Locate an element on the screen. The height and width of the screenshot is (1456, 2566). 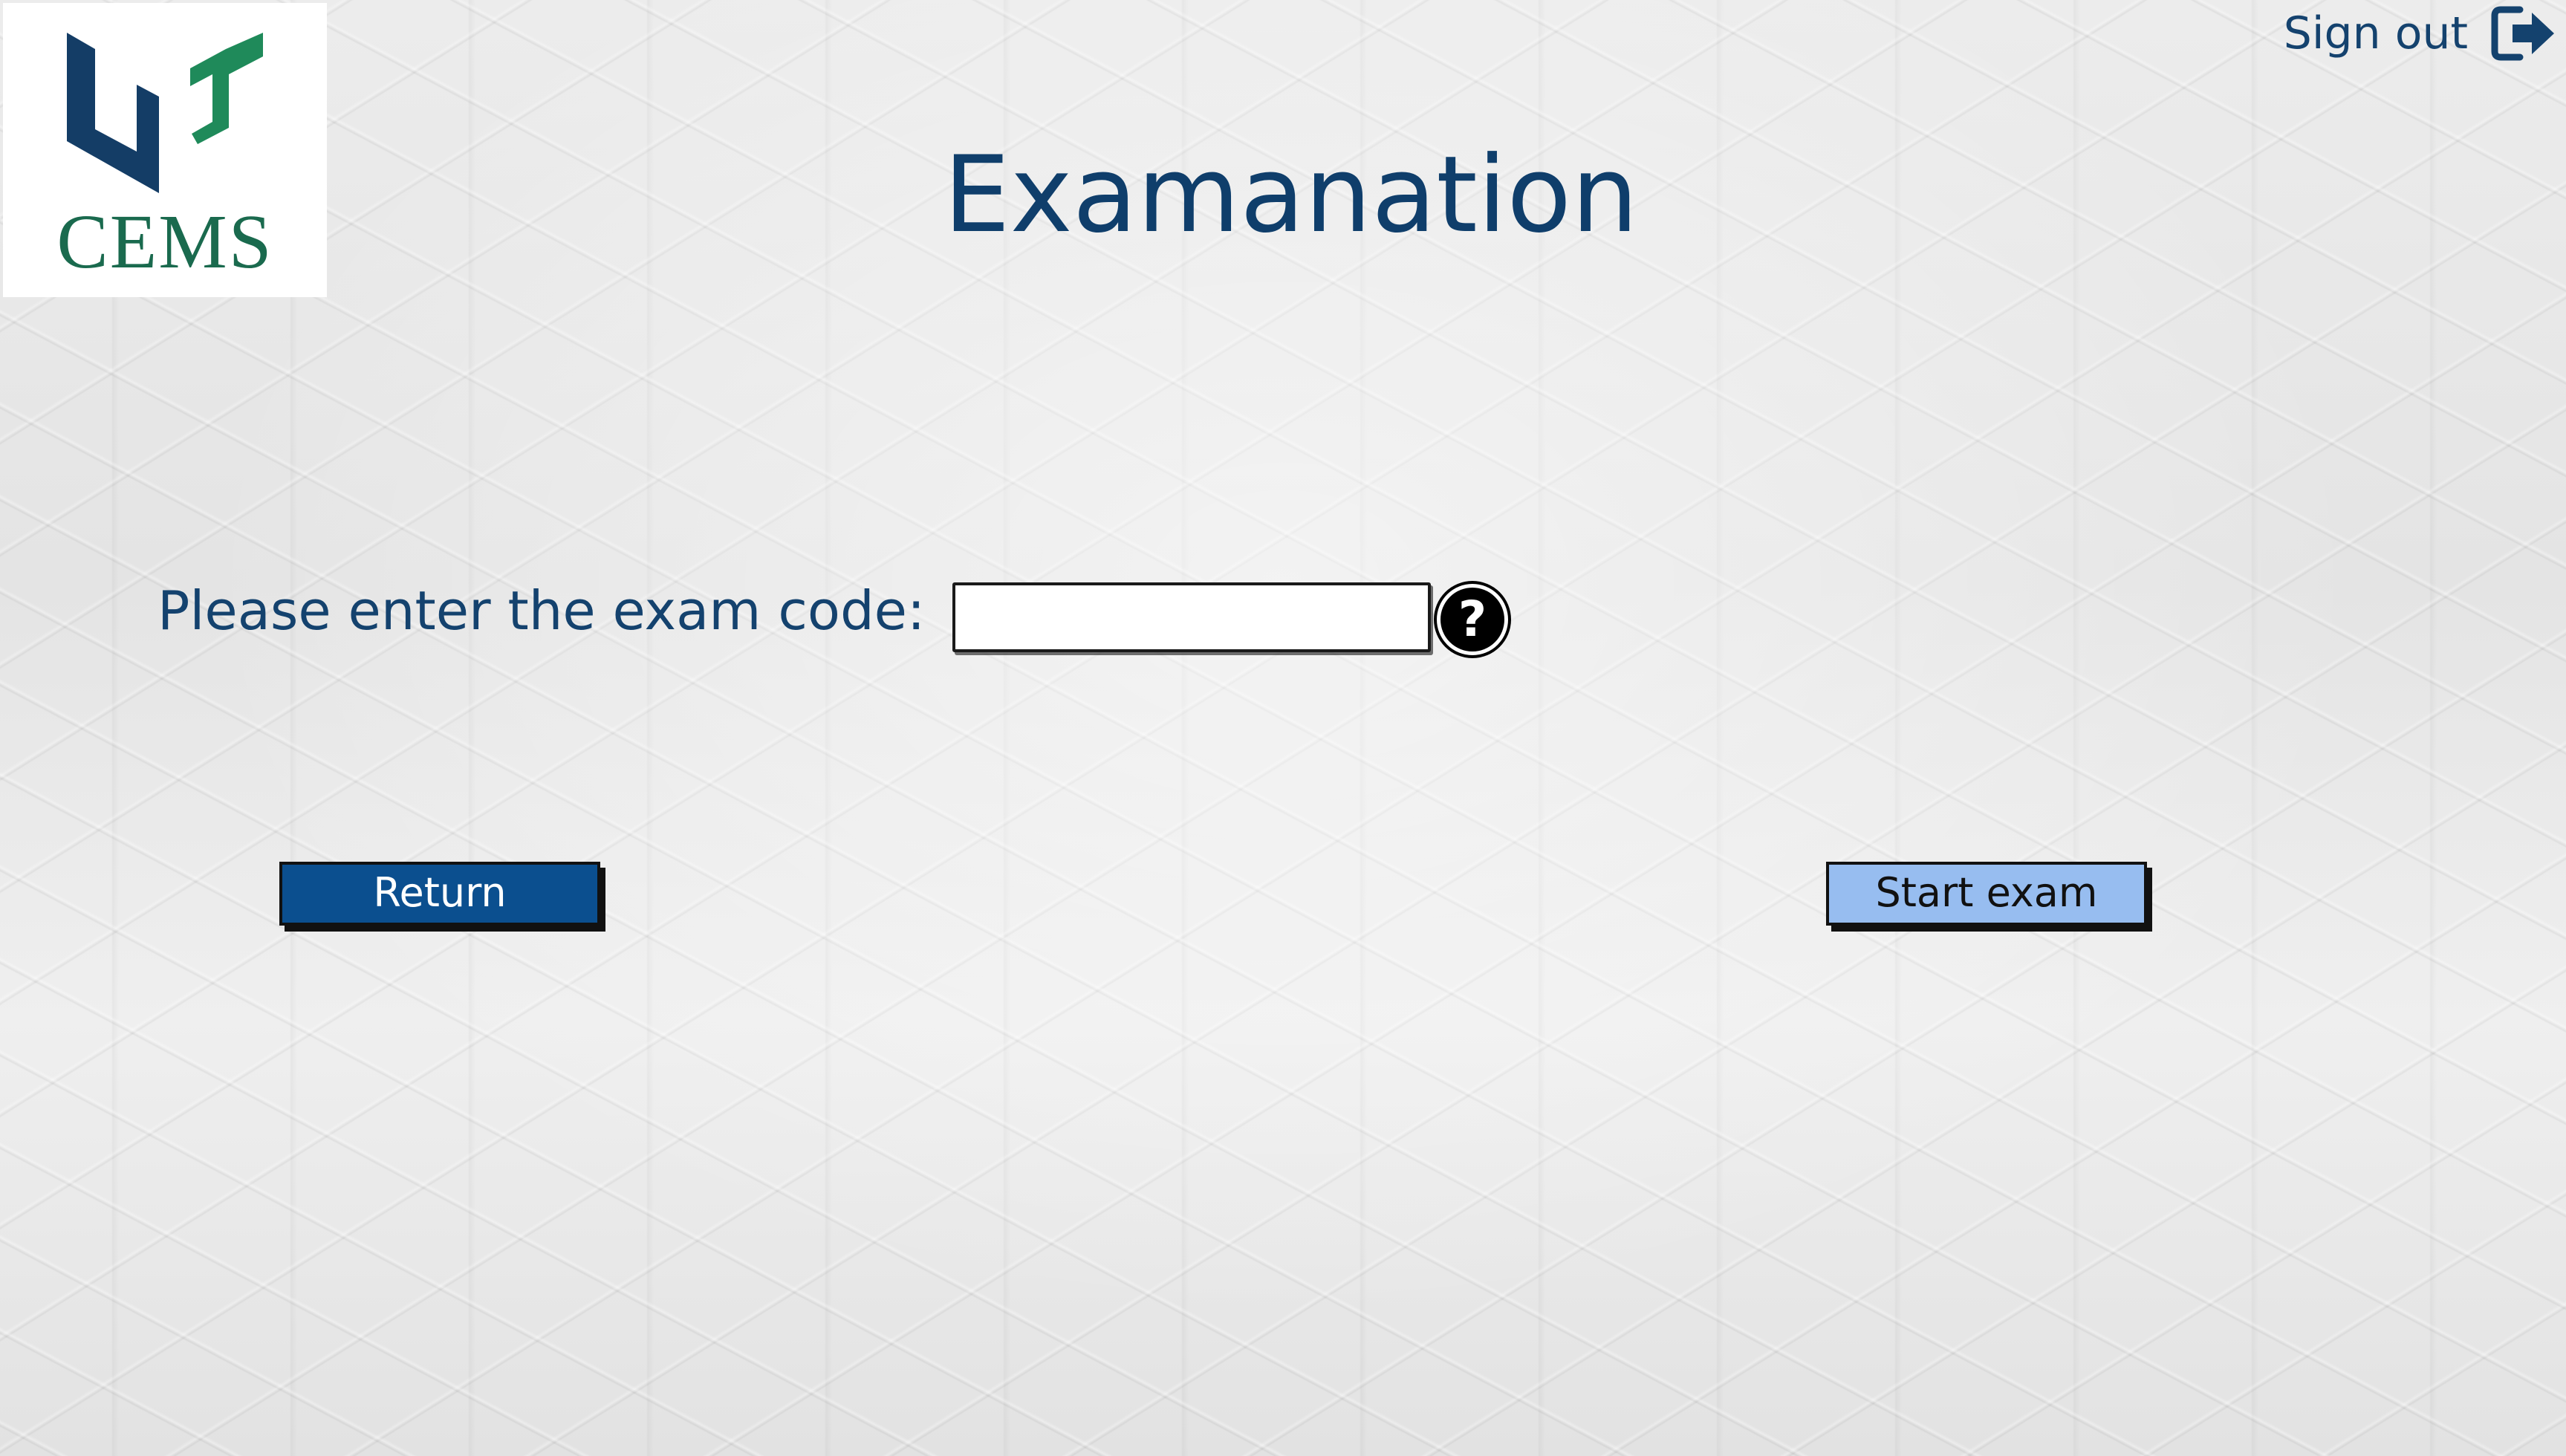
logo-text: CEMS is located at coordinates (164, 242).